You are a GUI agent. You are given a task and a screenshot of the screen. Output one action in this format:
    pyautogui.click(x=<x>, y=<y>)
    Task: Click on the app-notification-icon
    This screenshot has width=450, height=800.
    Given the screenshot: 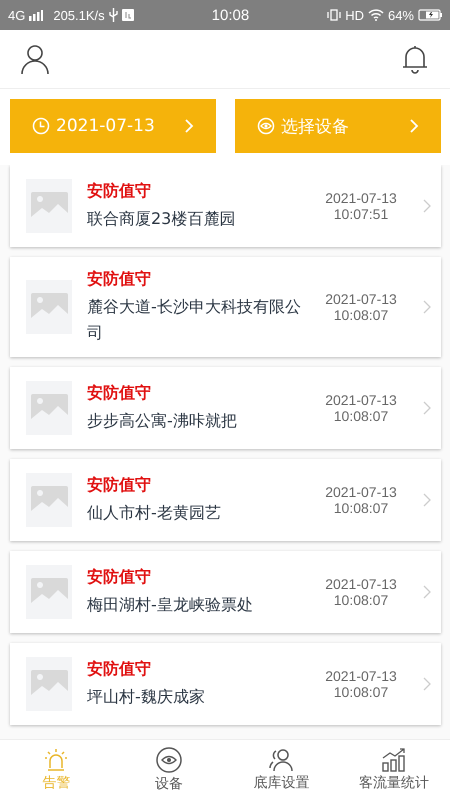 What is the action you would take?
    pyautogui.click(x=128, y=15)
    